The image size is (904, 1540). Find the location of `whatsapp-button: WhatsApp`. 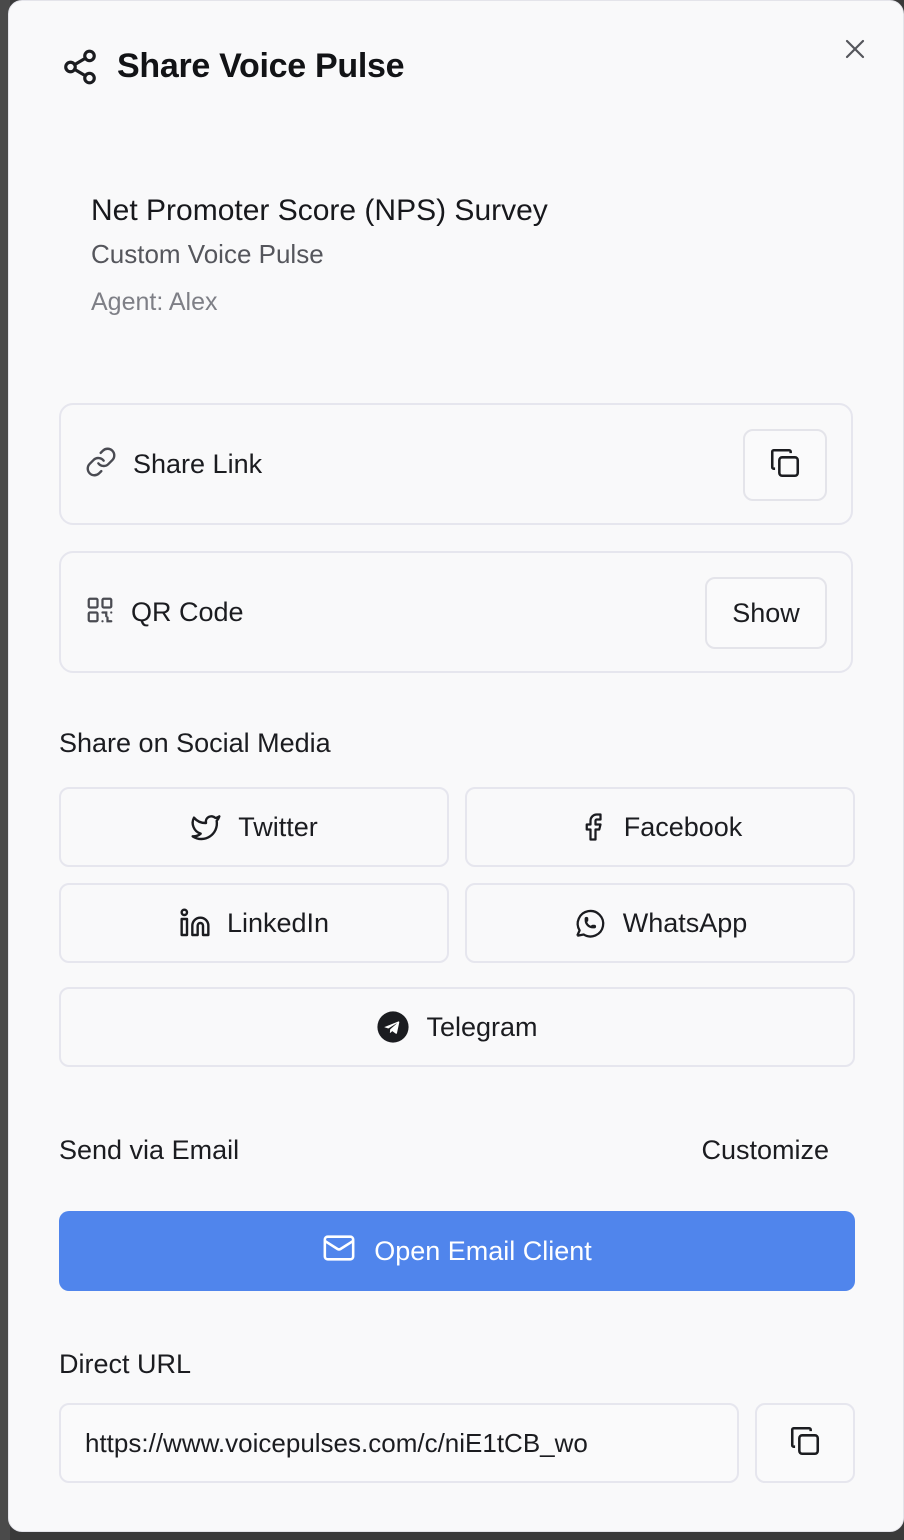

whatsapp-button: WhatsApp is located at coordinates (660, 923).